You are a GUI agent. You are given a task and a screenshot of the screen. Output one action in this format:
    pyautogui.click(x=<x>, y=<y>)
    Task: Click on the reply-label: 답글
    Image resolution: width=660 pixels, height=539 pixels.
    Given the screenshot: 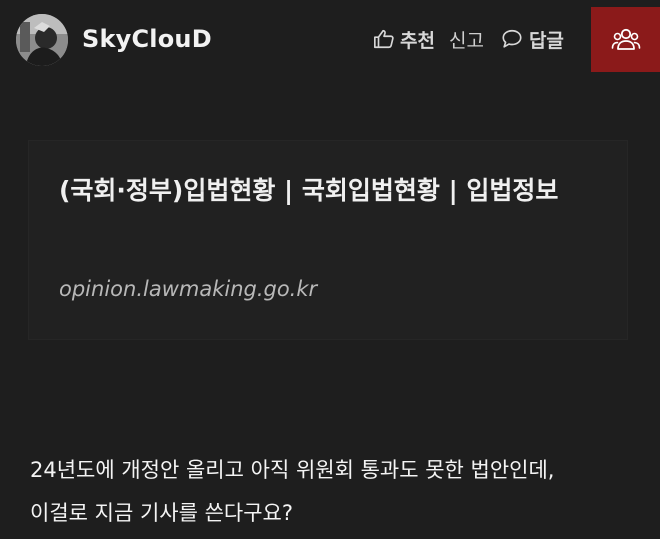 What is the action you would take?
    pyautogui.click(x=546, y=40)
    